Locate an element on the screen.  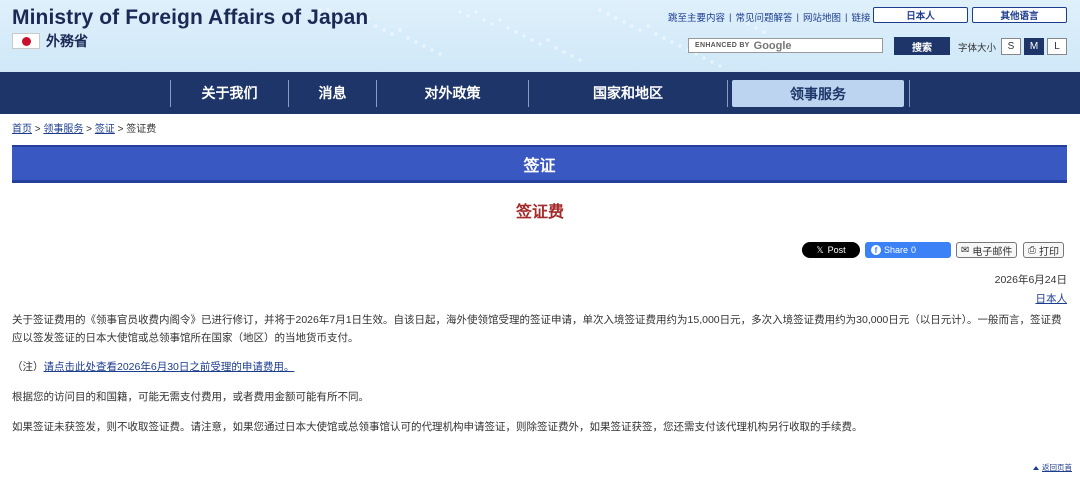
post-x-button: 𝕏 Post is located at coordinates (831, 250).